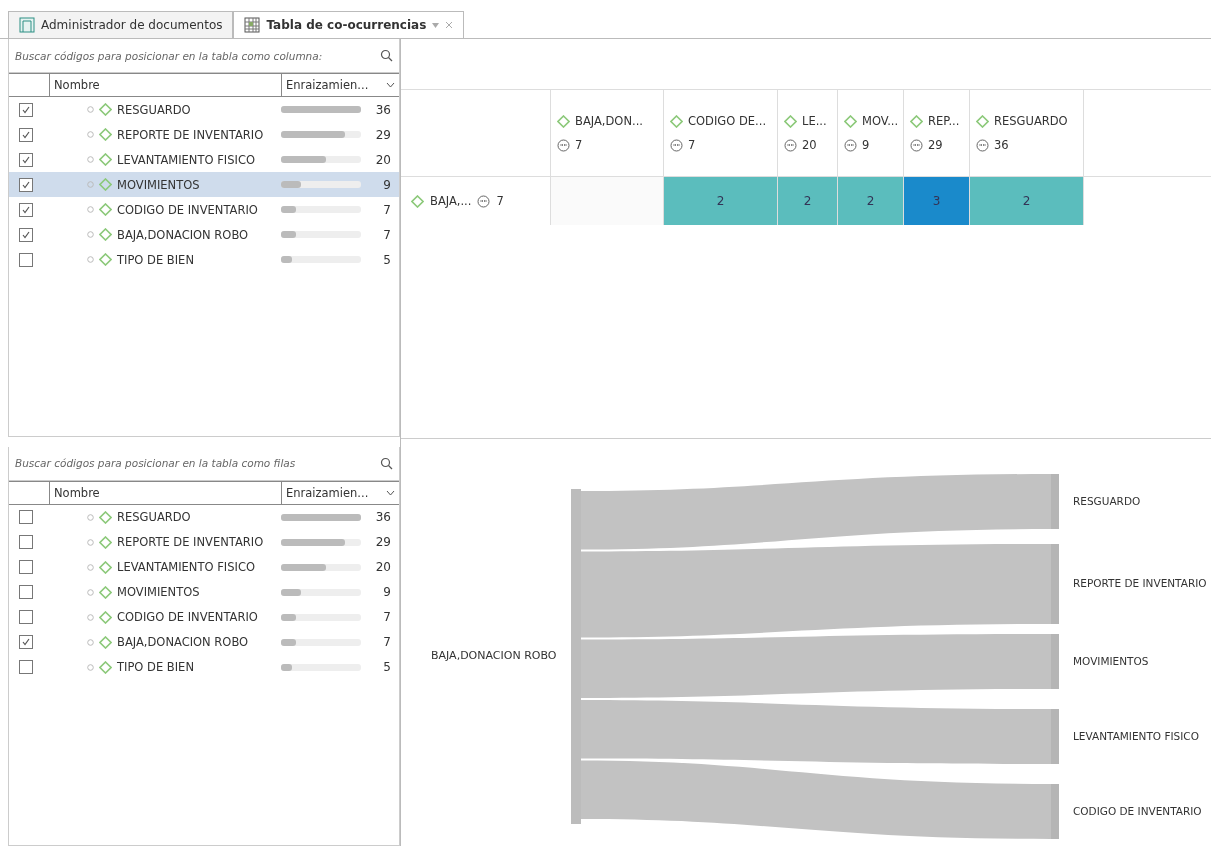  Describe the element at coordinates (386, 667) in the screenshot. I see `count: 5` at that location.